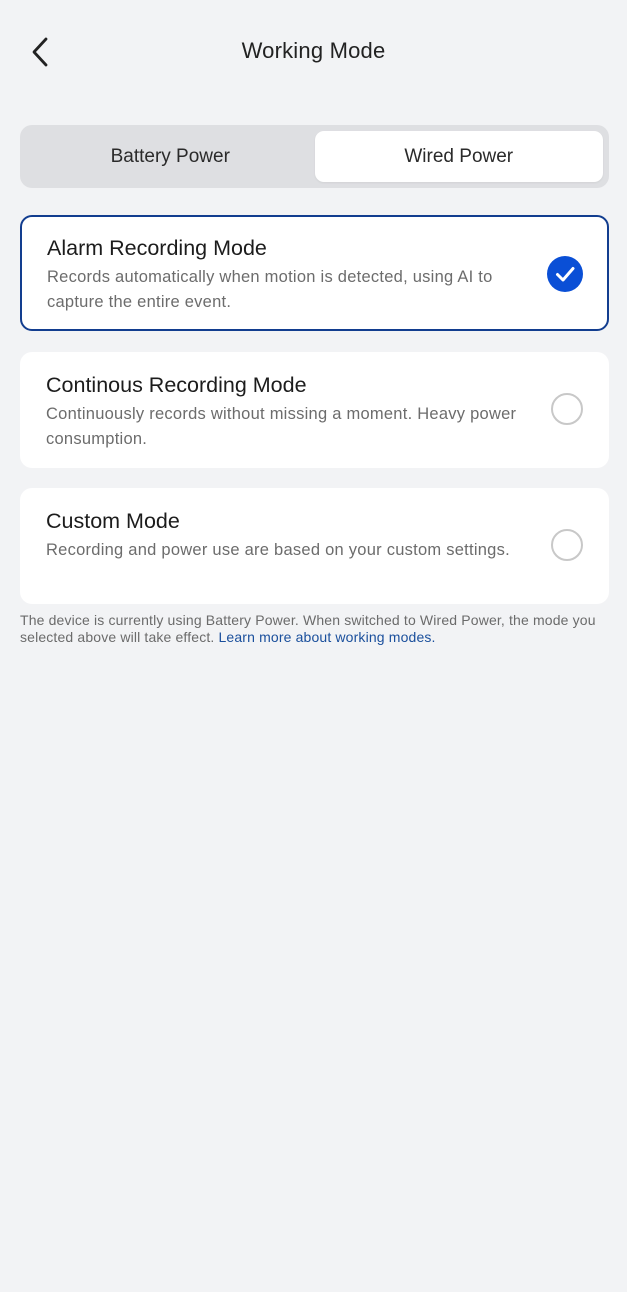  I want to click on tab-battery-power: Battery Power, so click(170, 156).